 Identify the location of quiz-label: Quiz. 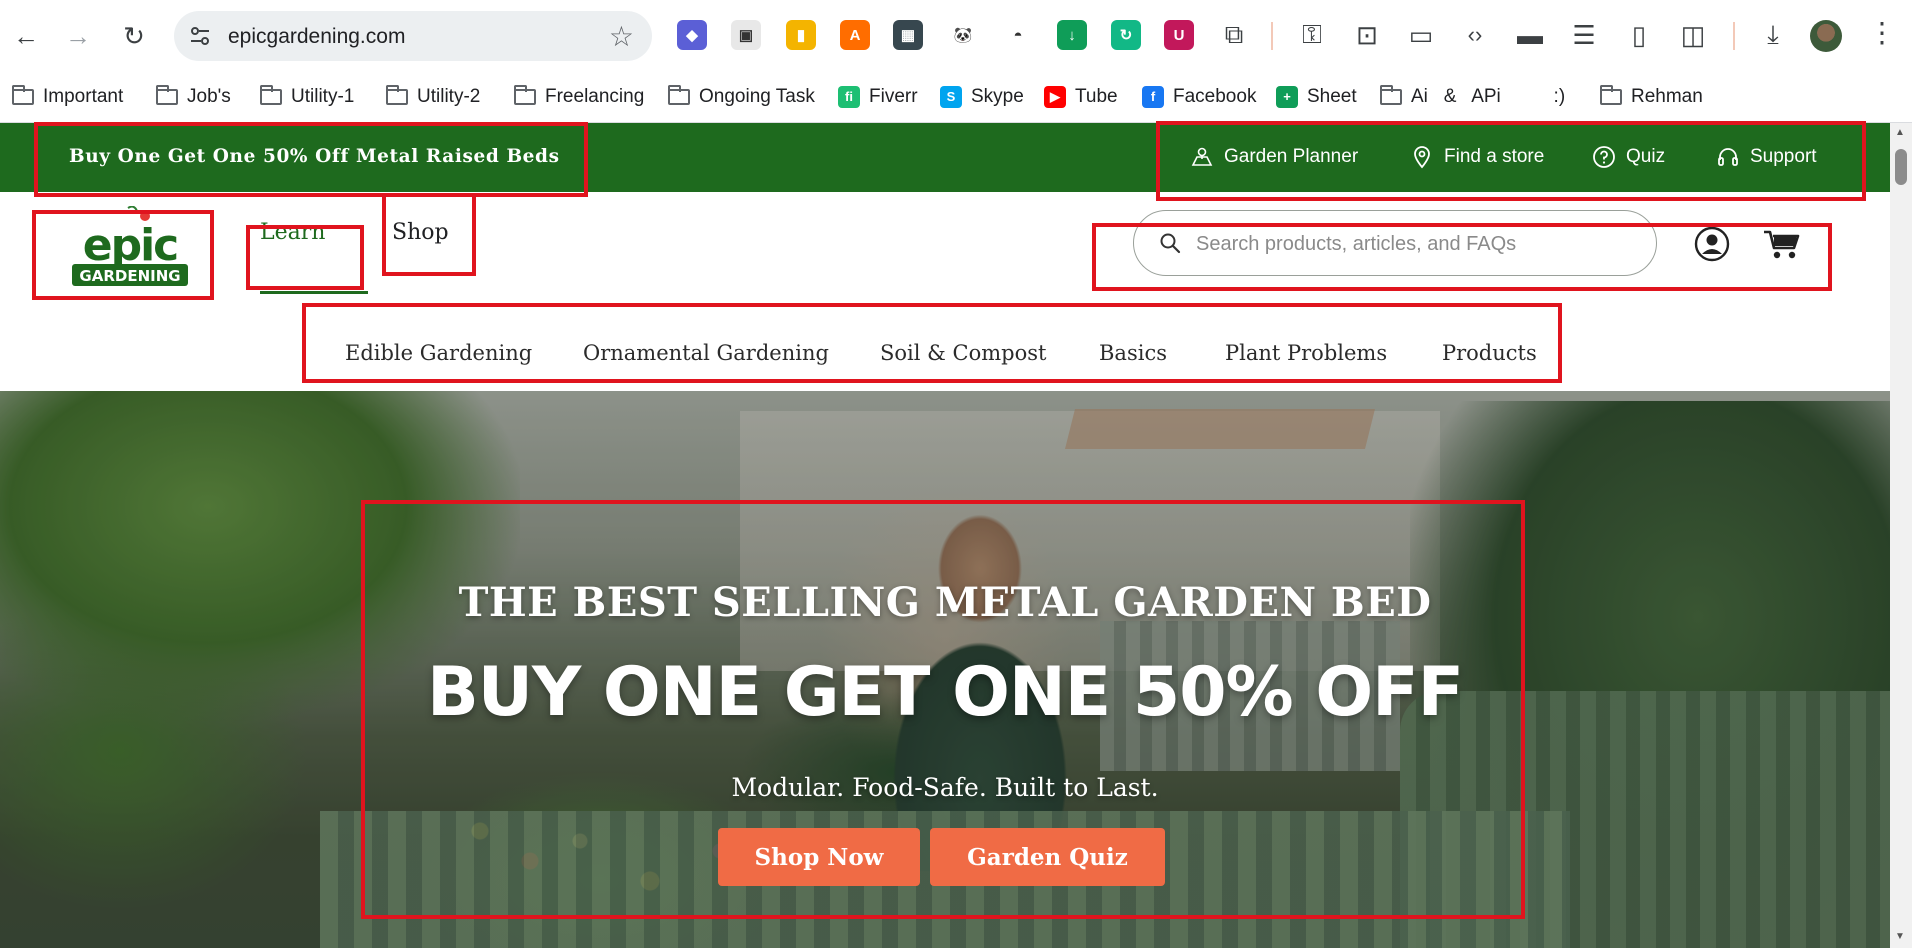
(1646, 156).